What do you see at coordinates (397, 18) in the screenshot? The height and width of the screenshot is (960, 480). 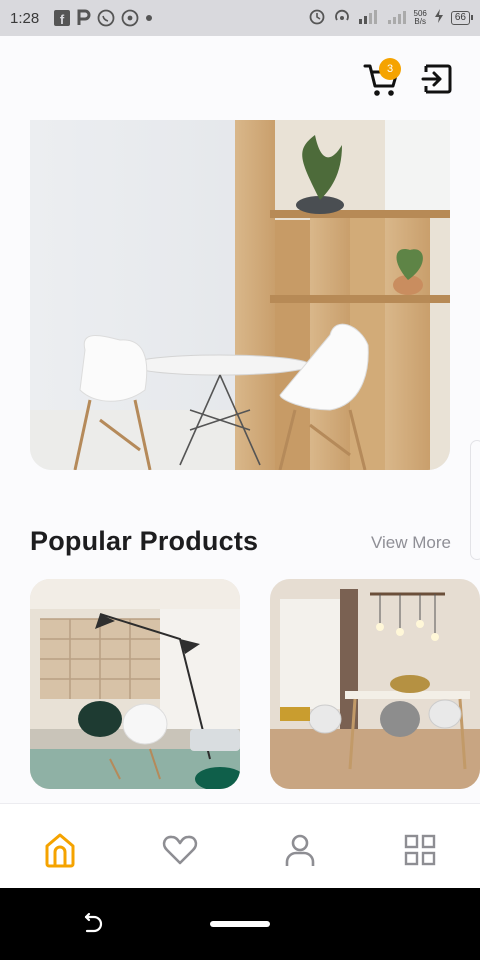 I see `signal-icon` at bounding box center [397, 18].